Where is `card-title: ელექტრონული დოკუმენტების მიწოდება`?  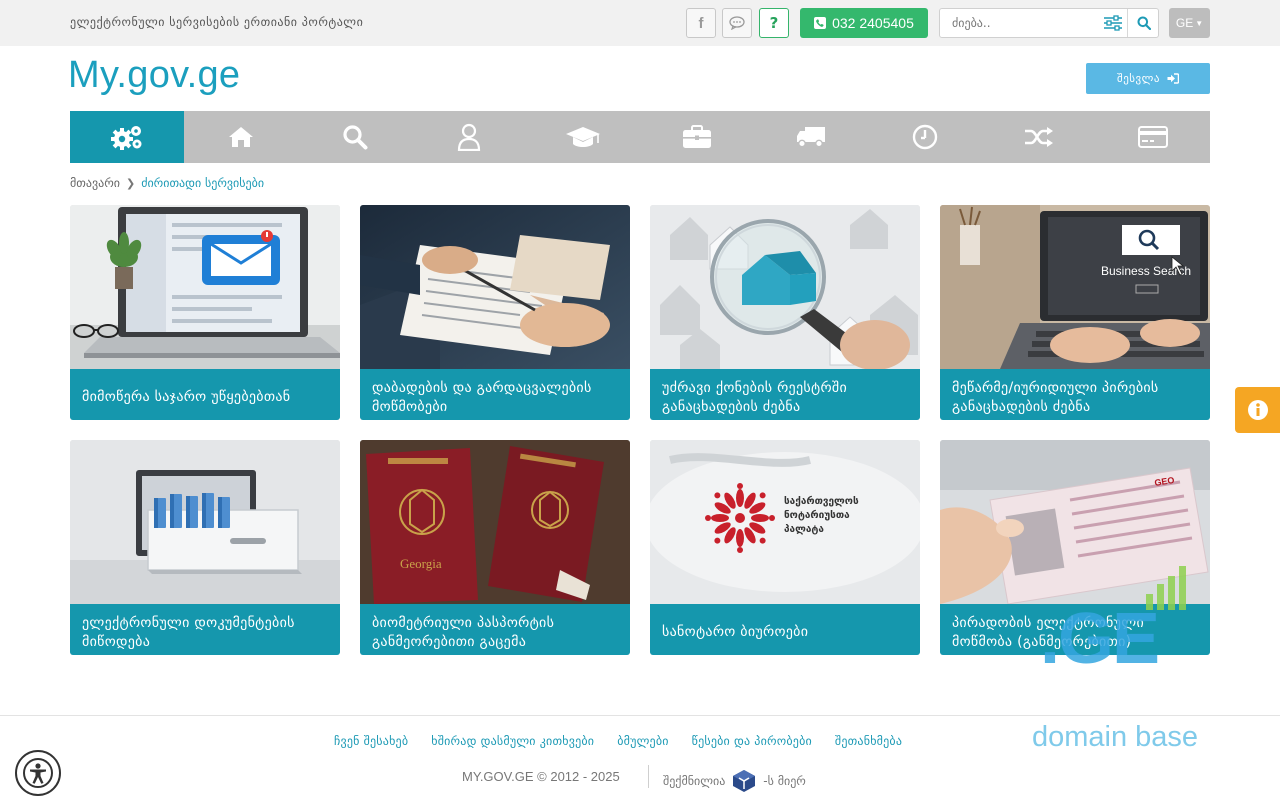 card-title: ელექტრონული დოკუმენტების მიწოდება is located at coordinates (205, 629).